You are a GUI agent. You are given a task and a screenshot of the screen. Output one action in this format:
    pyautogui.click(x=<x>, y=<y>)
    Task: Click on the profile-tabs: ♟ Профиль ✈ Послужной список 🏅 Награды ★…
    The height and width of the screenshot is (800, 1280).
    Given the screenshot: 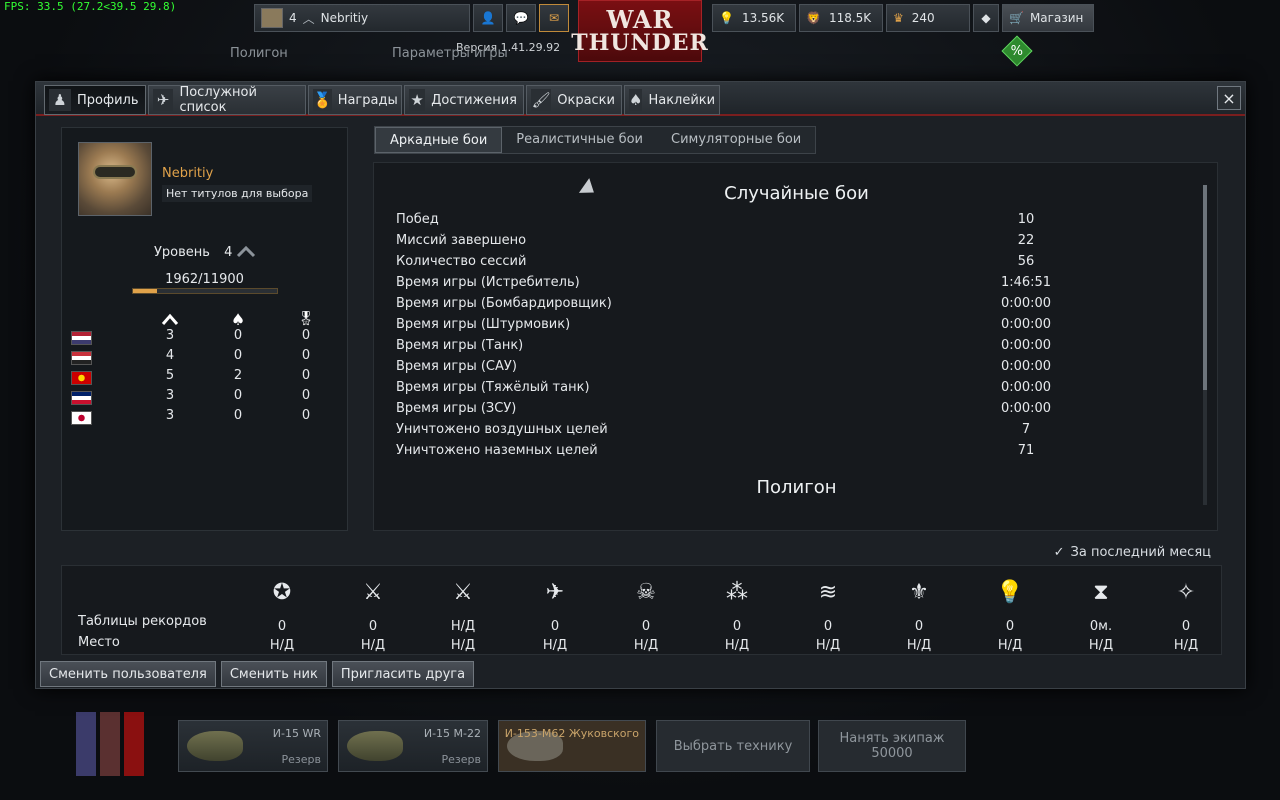 What is the action you would take?
    pyautogui.click(x=382, y=100)
    